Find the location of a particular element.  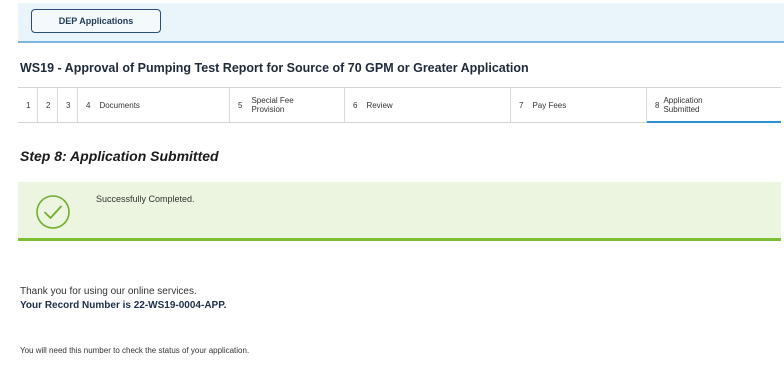

record-number: Your Record Number is 22-WS19-0004-APP. is located at coordinates (123, 305).